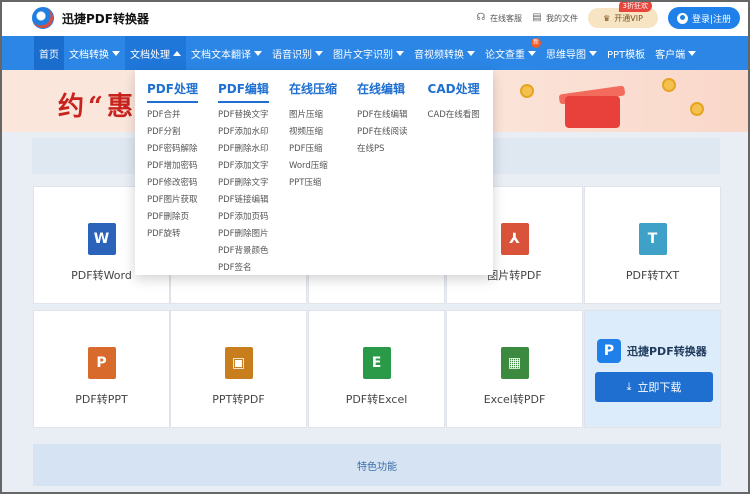 Image resolution: width=750 pixels, height=494 pixels. Describe the element at coordinates (376, 369) in the screenshot. I see `tool-card-pdf-to-excel: E PDF转Excel` at that location.